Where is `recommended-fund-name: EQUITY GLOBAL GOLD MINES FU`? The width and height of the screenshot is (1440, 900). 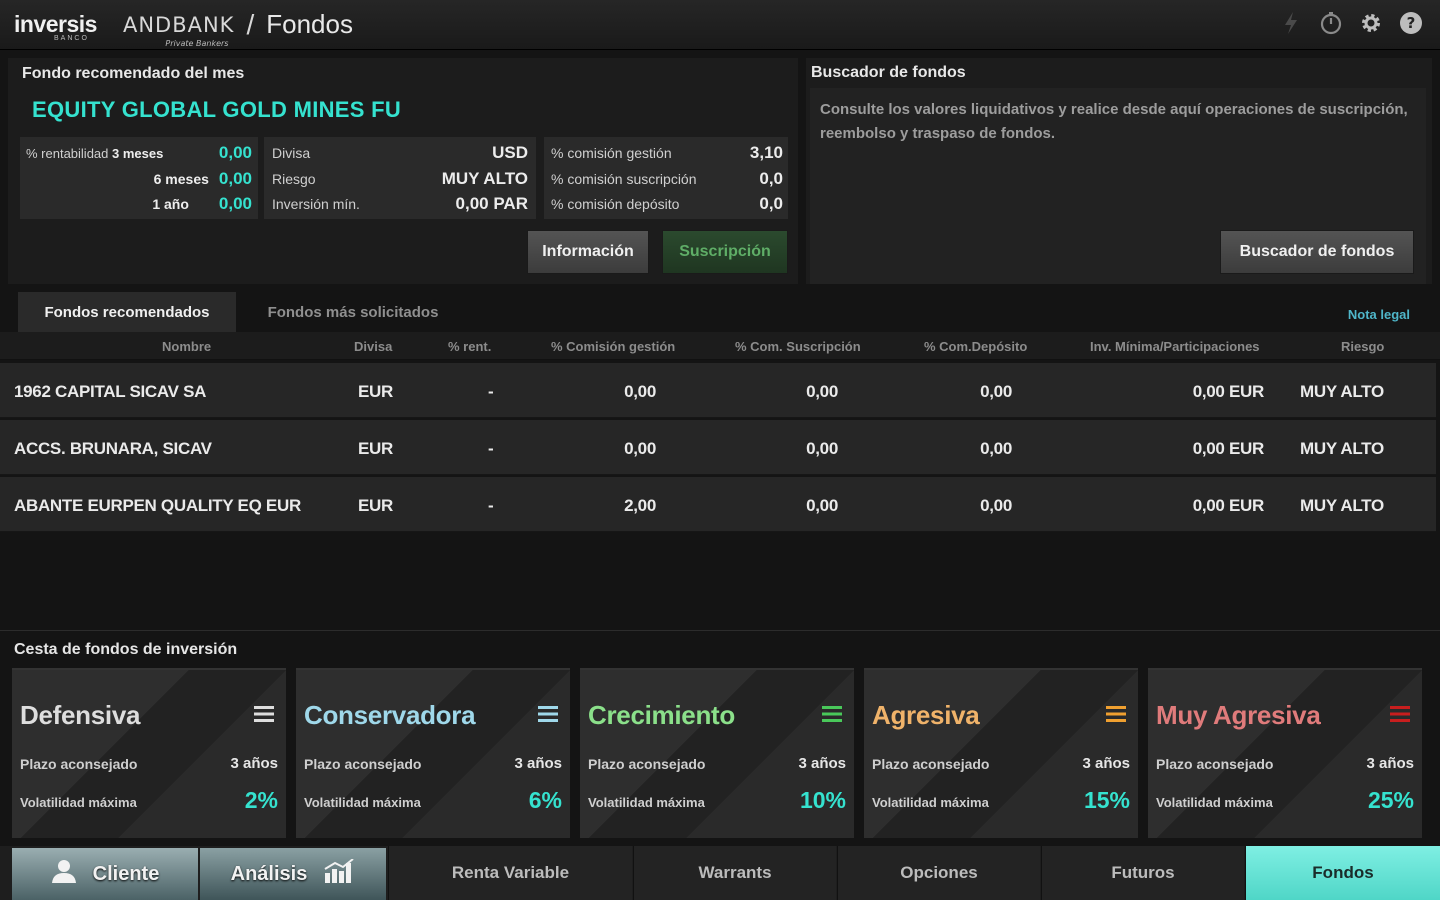
recommended-fund-name: EQUITY GLOBAL GOLD MINES FU is located at coordinates (216, 110).